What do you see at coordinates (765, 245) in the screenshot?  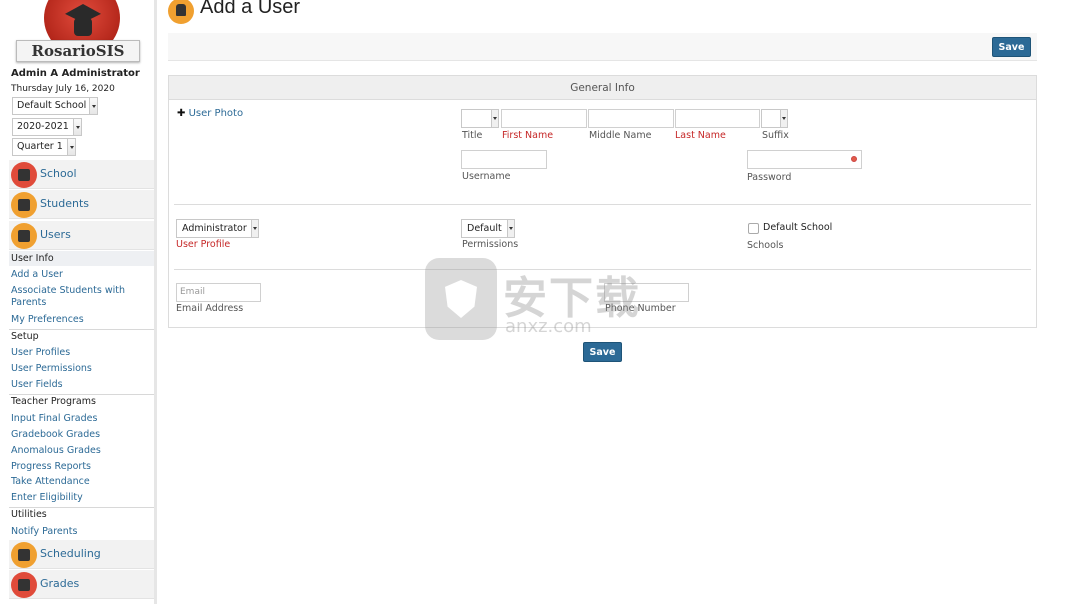 I see `schools-label: Schools` at bounding box center [765, 245].